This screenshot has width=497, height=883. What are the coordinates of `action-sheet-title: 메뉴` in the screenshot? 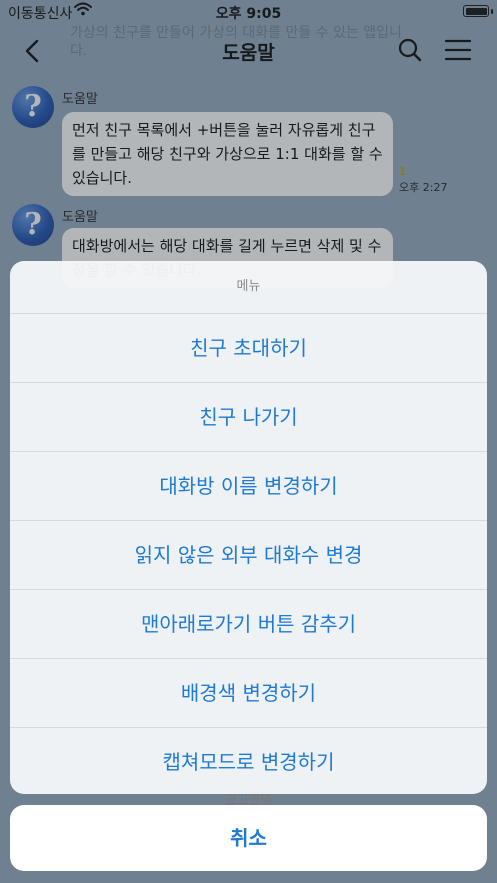 It's located at (248, 287).